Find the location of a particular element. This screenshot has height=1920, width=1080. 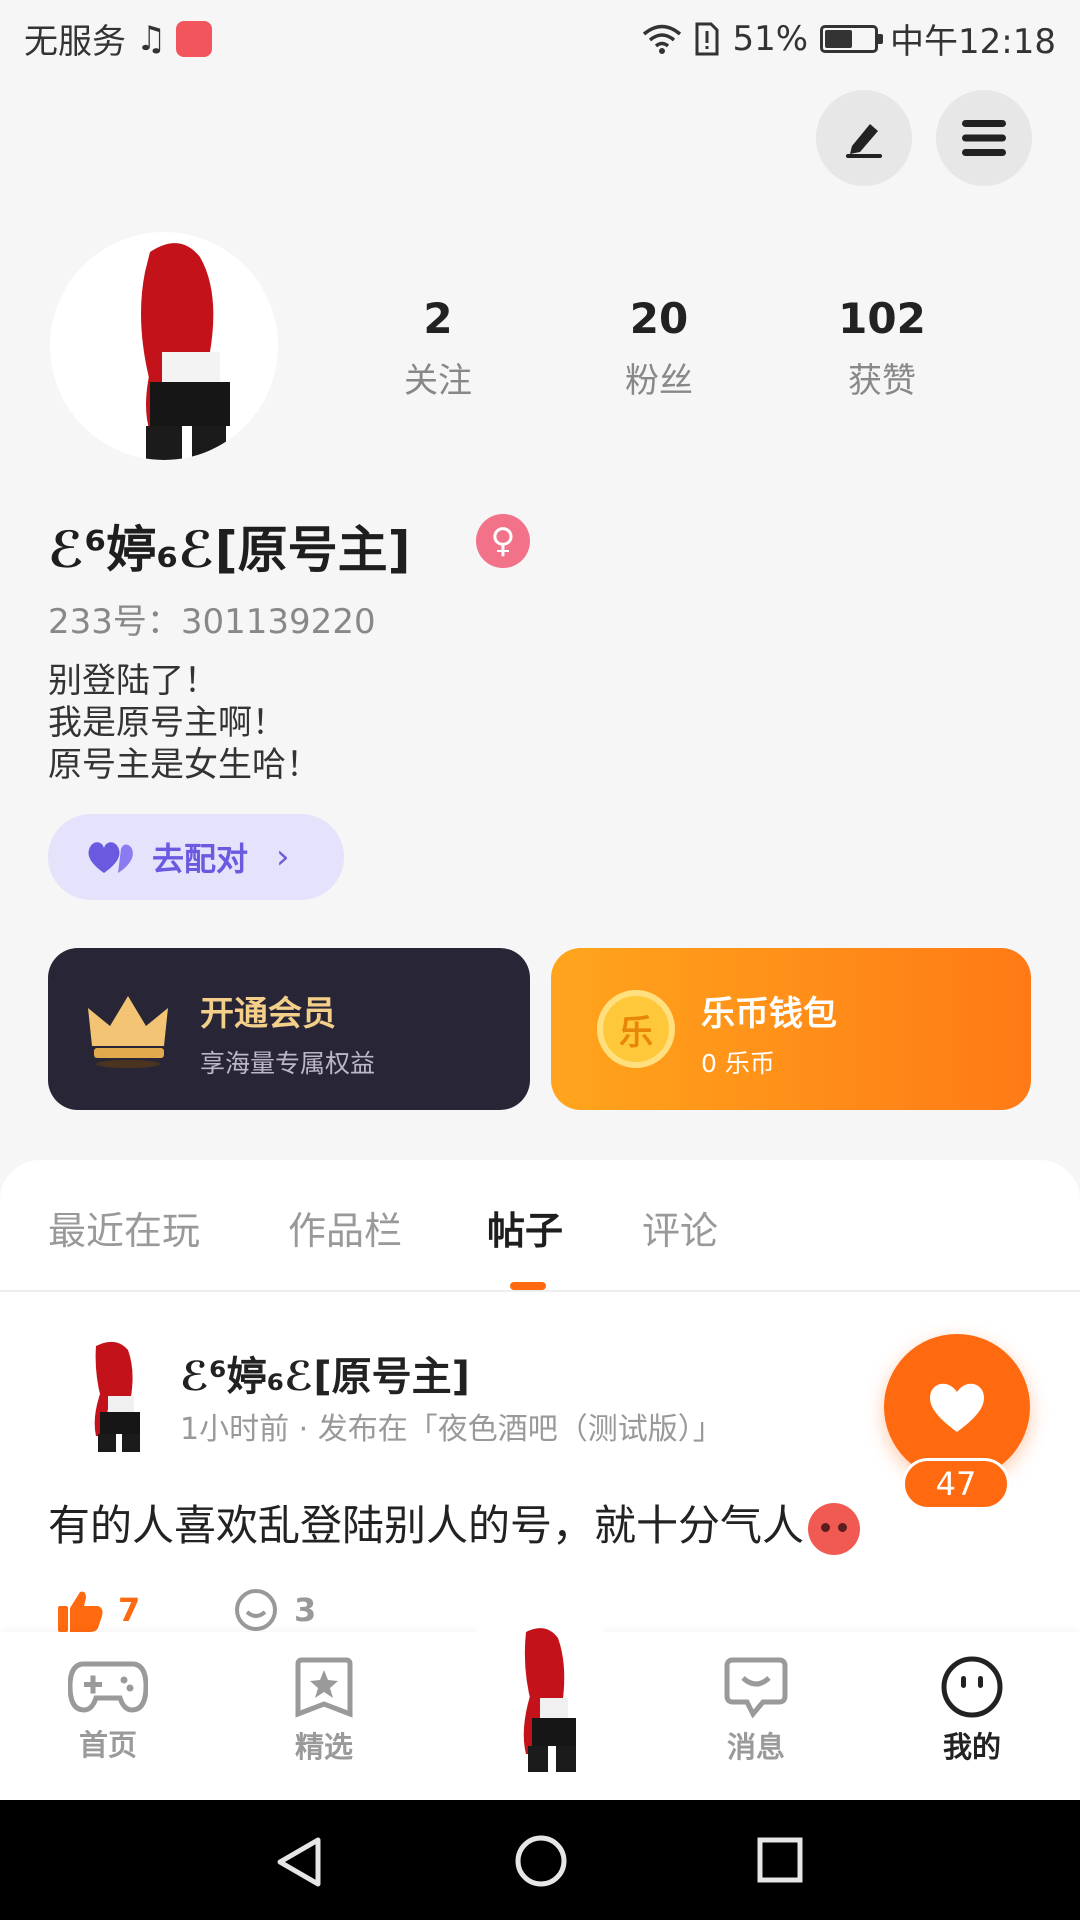

carrier-text: 无服务 is located at coordinates (75, 42).